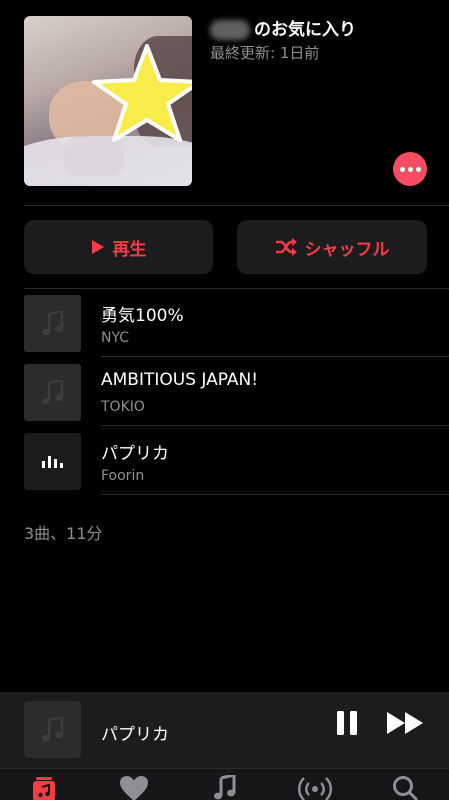 The width and height of the screenshot is (449, 800). What do you see at coordinates (129, 249) in the screenshot?
I see `play-button-label: 再生` at bounding box center [129, 249].